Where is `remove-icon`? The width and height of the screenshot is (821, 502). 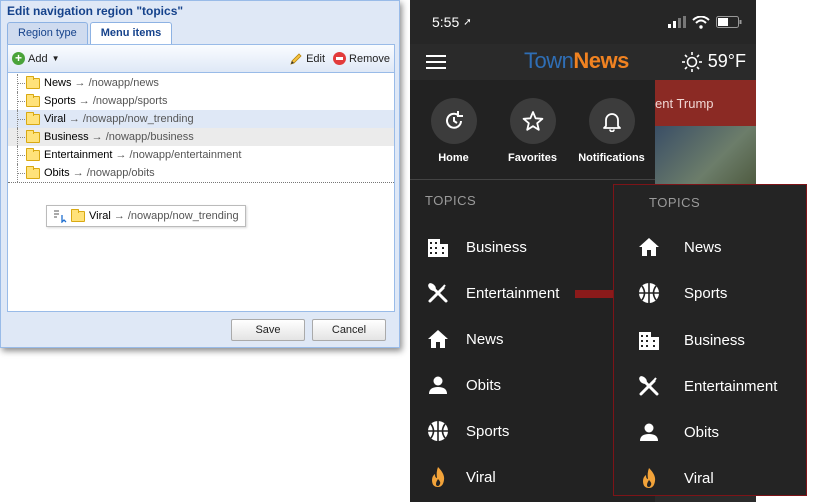
remove-icon is located at coordinates (340, 58).